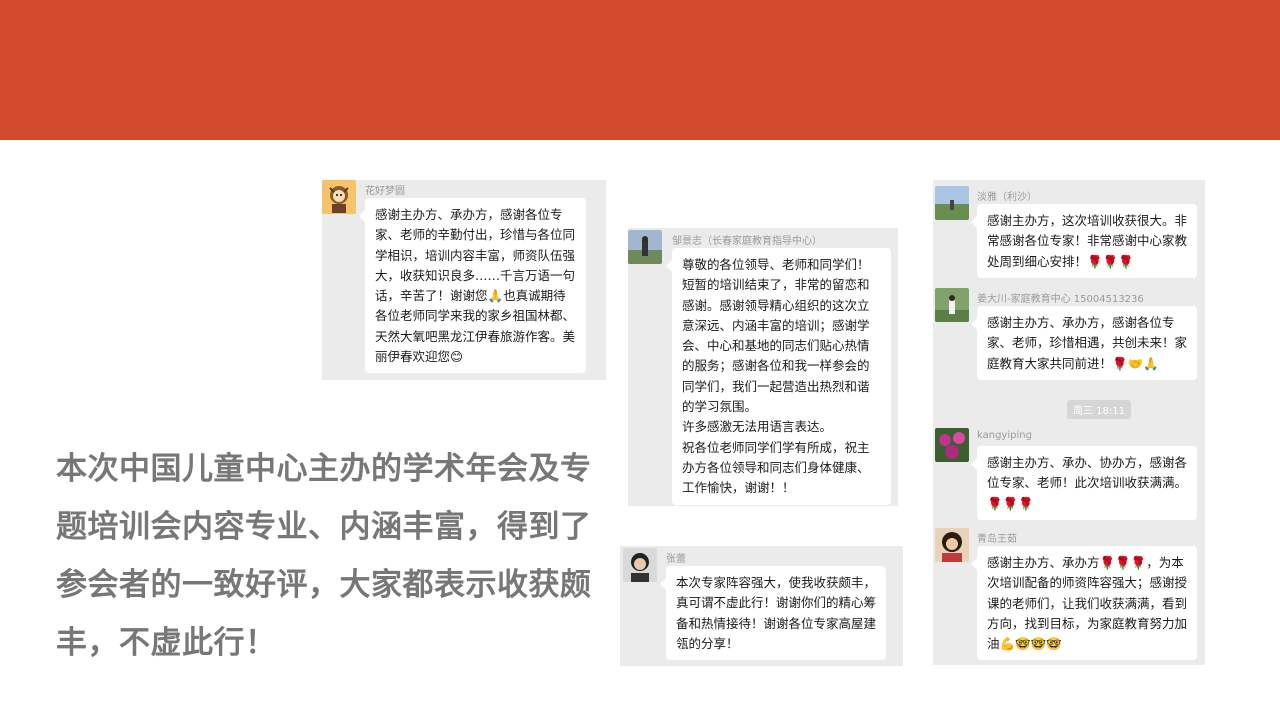  What do you see at coordinates (1004, 435) in the screenshot?
I see `sender-name: kangyiping` at bounding box center [1004, 435].